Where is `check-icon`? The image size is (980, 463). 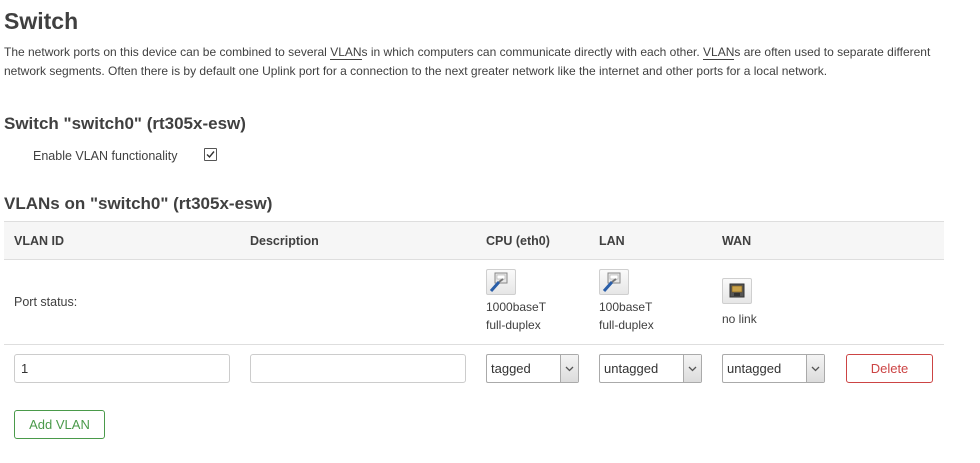
check-icon is located at coordinates (210, 155).